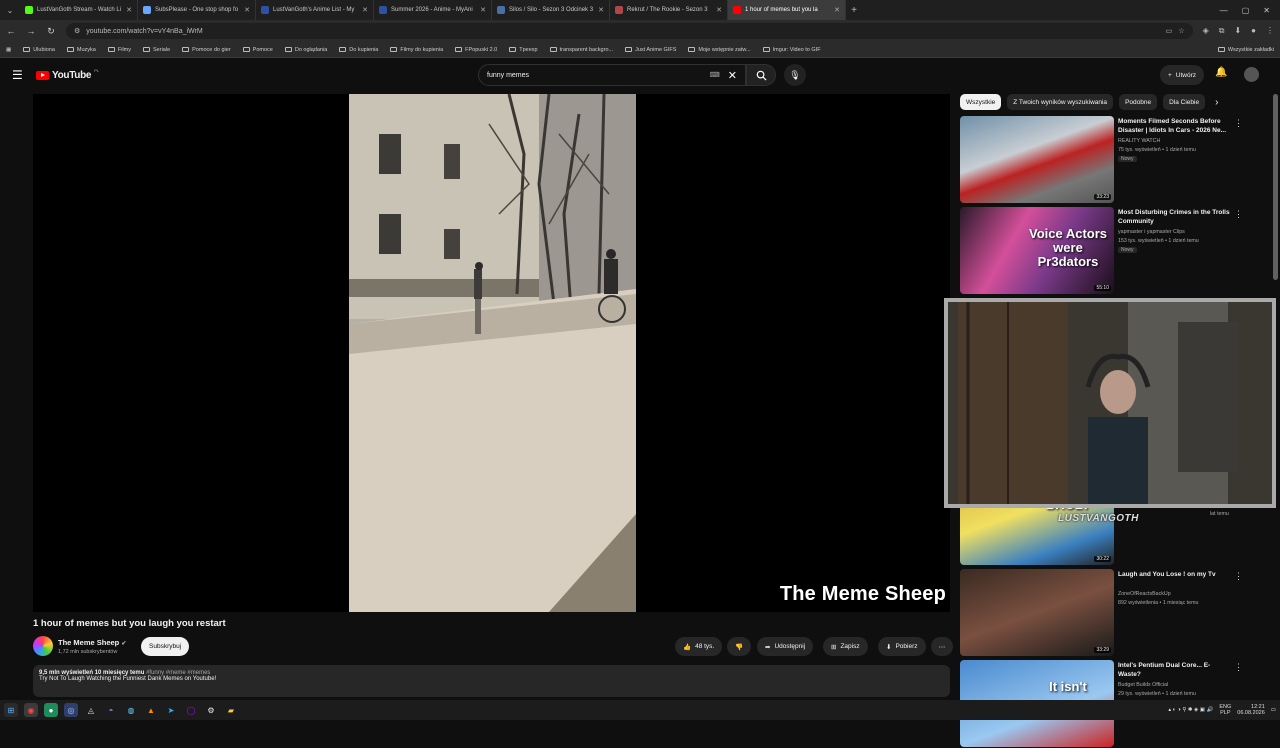 This screenshot has width=1280, height=748. Describe the element at coordinates (1245, 50) in the screenshot. I see `all-bookmarks: Wszystkie zakładki` at that location.